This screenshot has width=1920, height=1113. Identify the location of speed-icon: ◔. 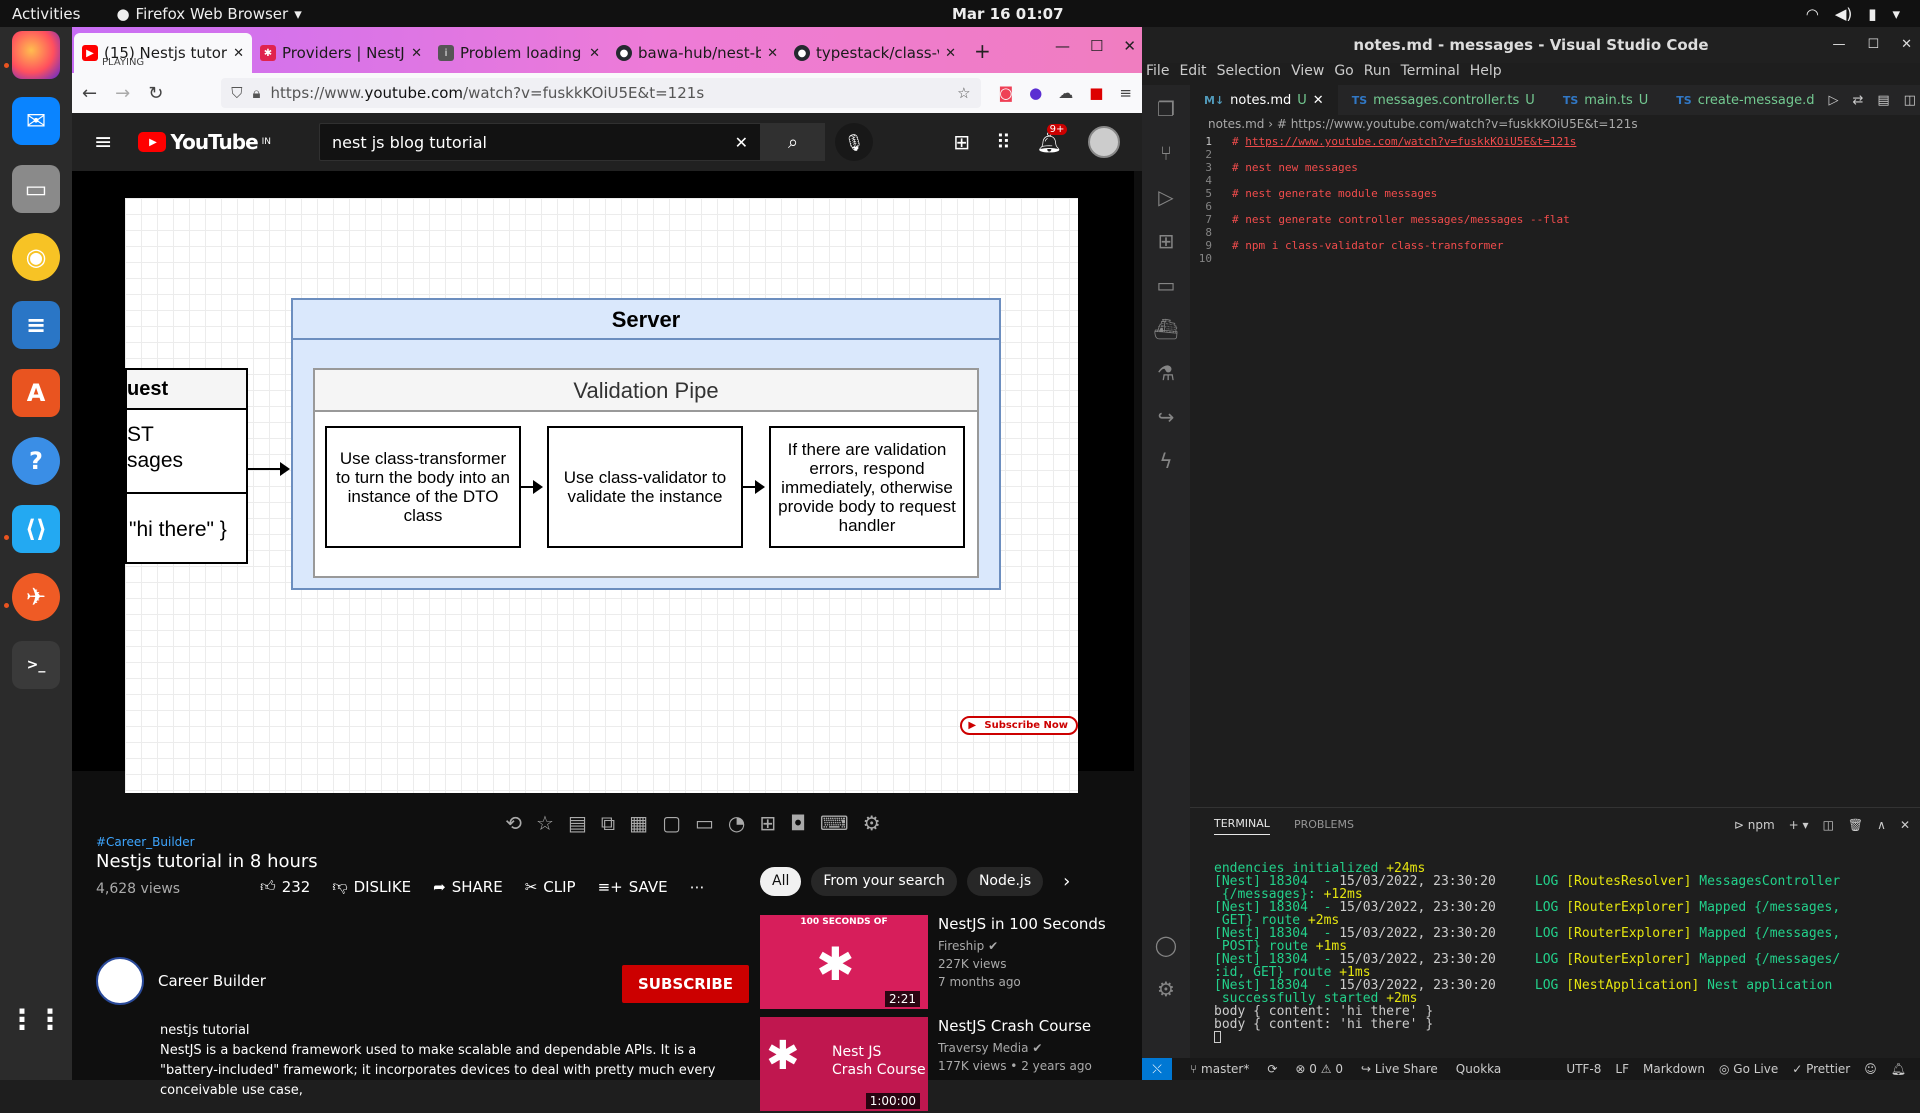
(736, 823).